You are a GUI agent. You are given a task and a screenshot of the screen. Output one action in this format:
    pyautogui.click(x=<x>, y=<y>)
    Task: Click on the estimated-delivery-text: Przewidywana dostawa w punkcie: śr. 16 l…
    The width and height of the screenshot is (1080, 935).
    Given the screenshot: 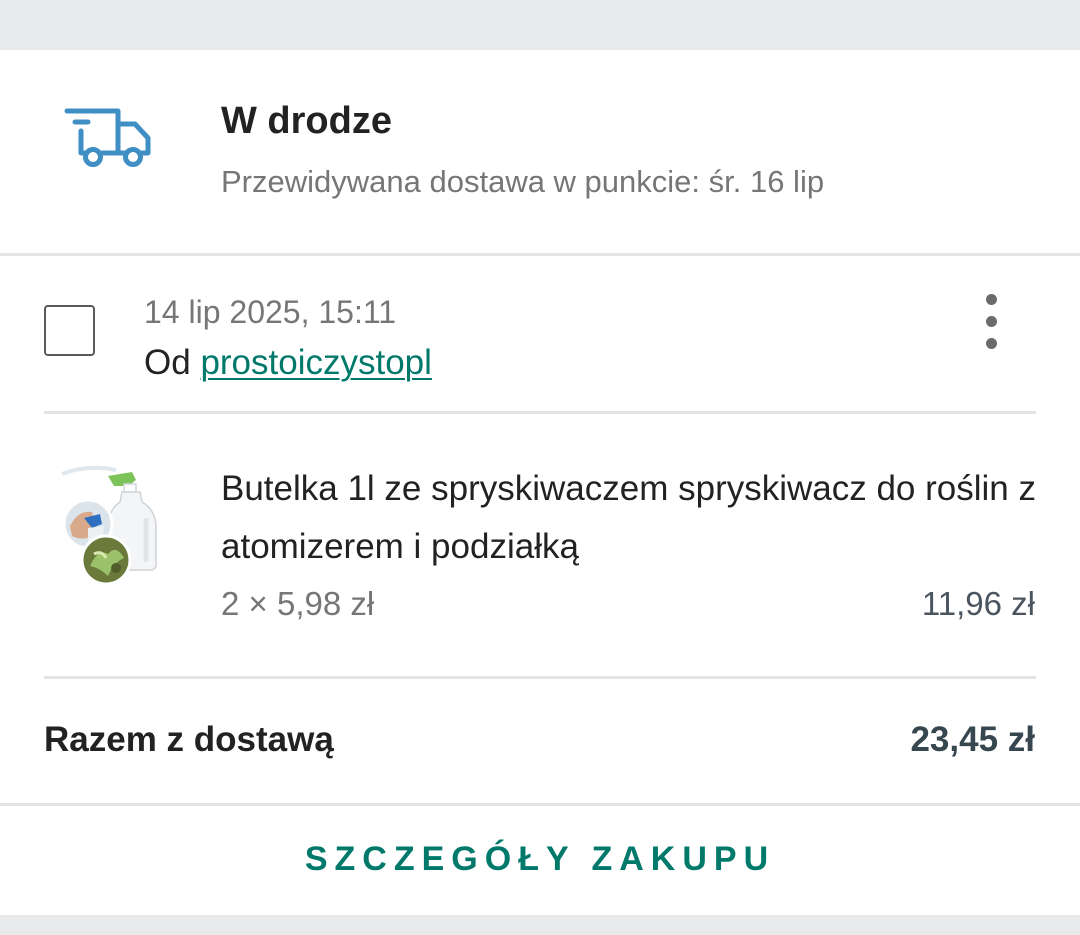 What is the action you would take?
    pyautogui.click(x=523, y=181)
    